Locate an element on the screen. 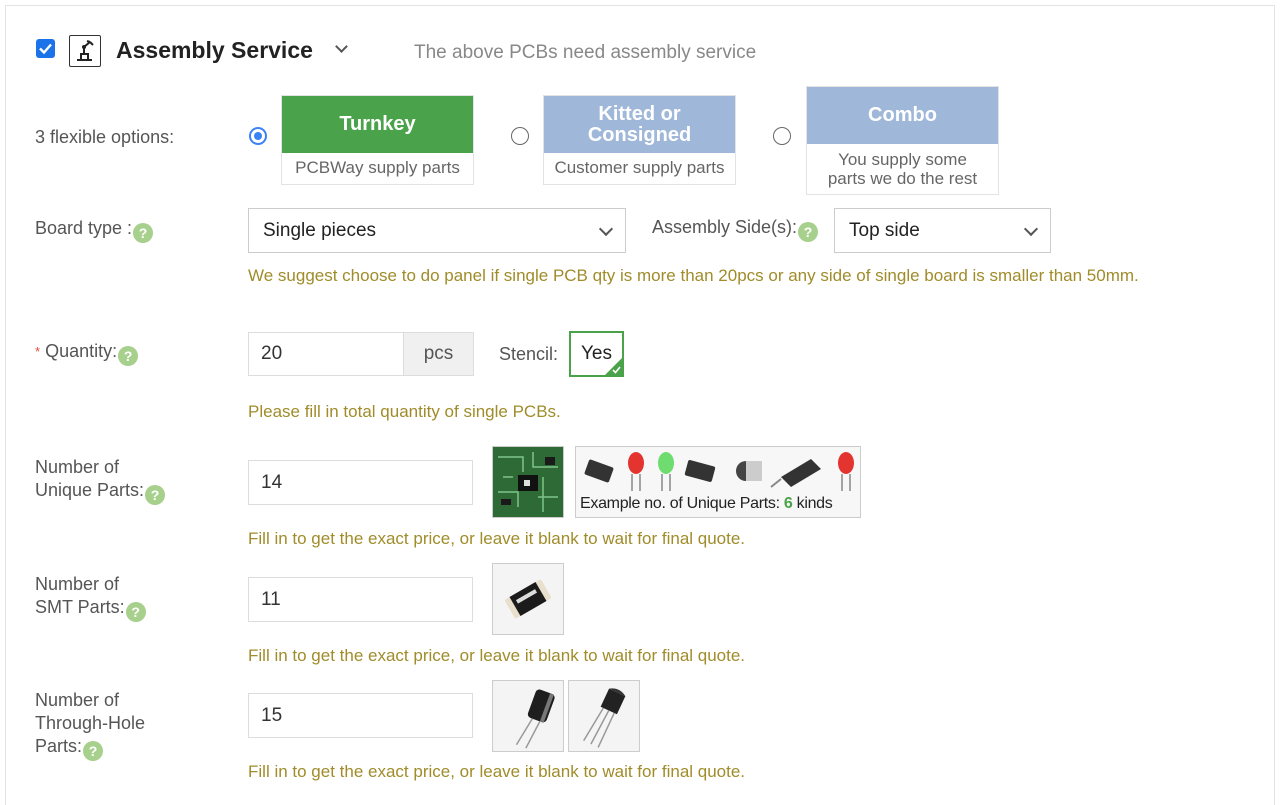  quantity-unit: pcs is located at coordinates (438, 354).